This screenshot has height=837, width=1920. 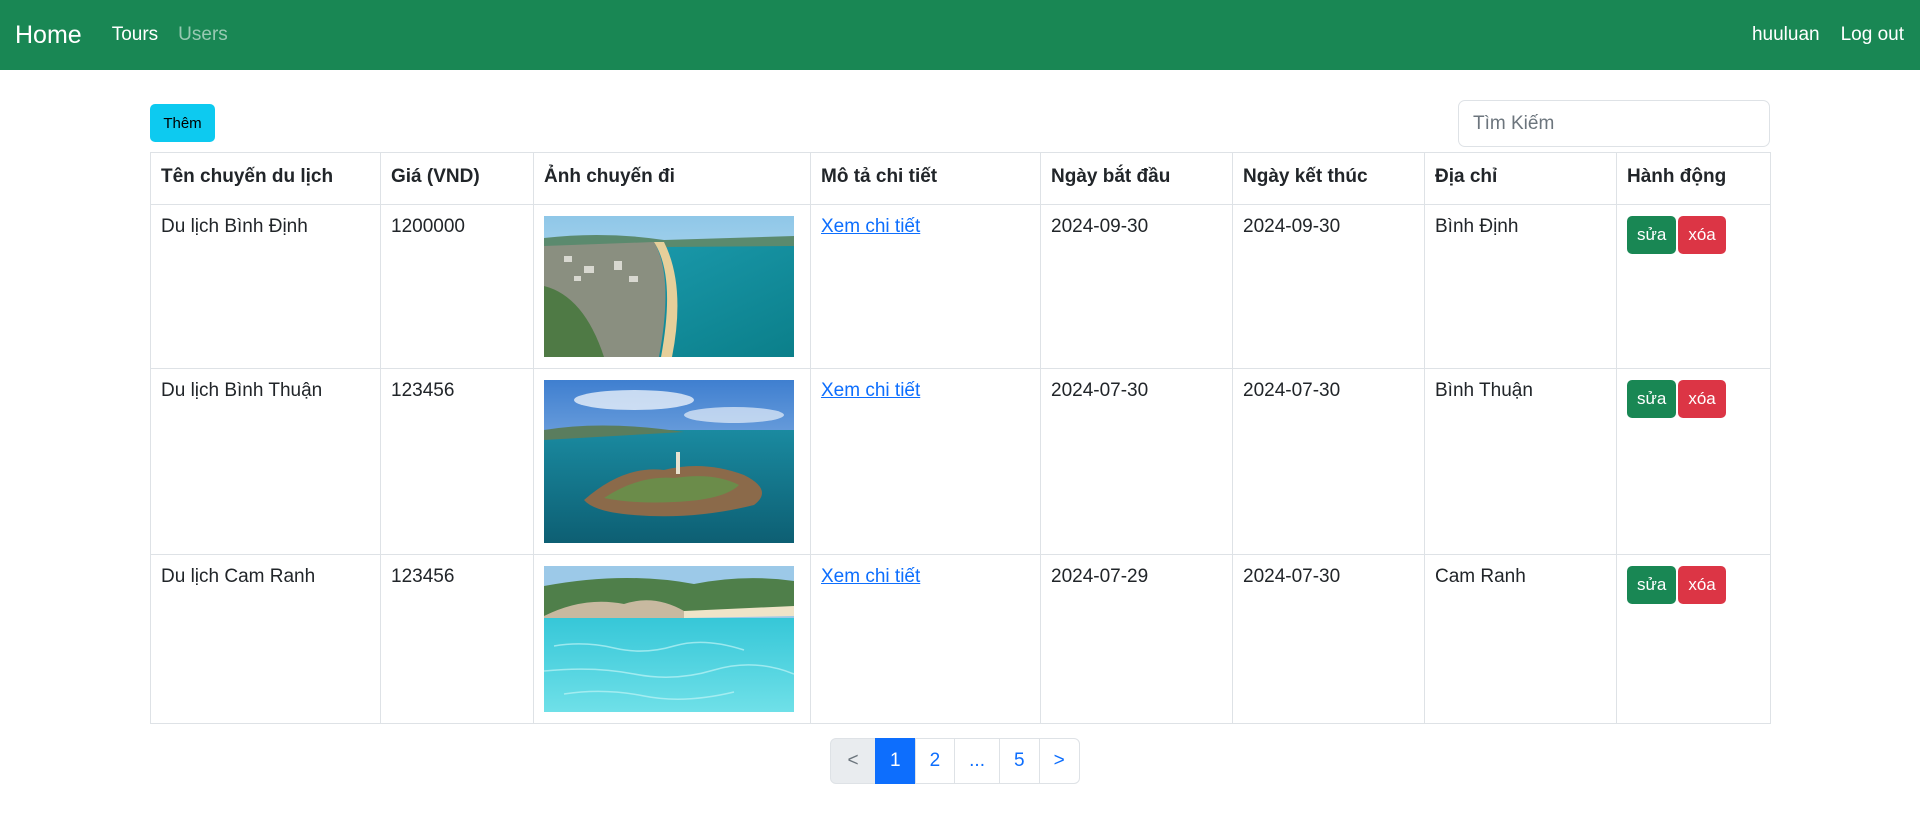 What do you see at coordinates (925, 178) in the screenshot?
I see `header-description: Mô tả chi tiết` at bounding box center [925, 178].